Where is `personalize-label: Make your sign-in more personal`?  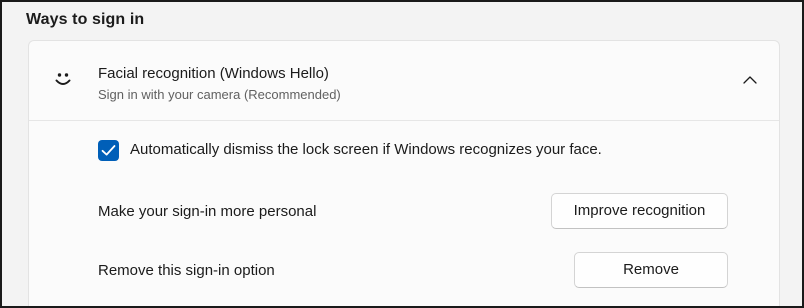 personalize-label: Make your sign-in more personal is located at coordinates (207, 211).